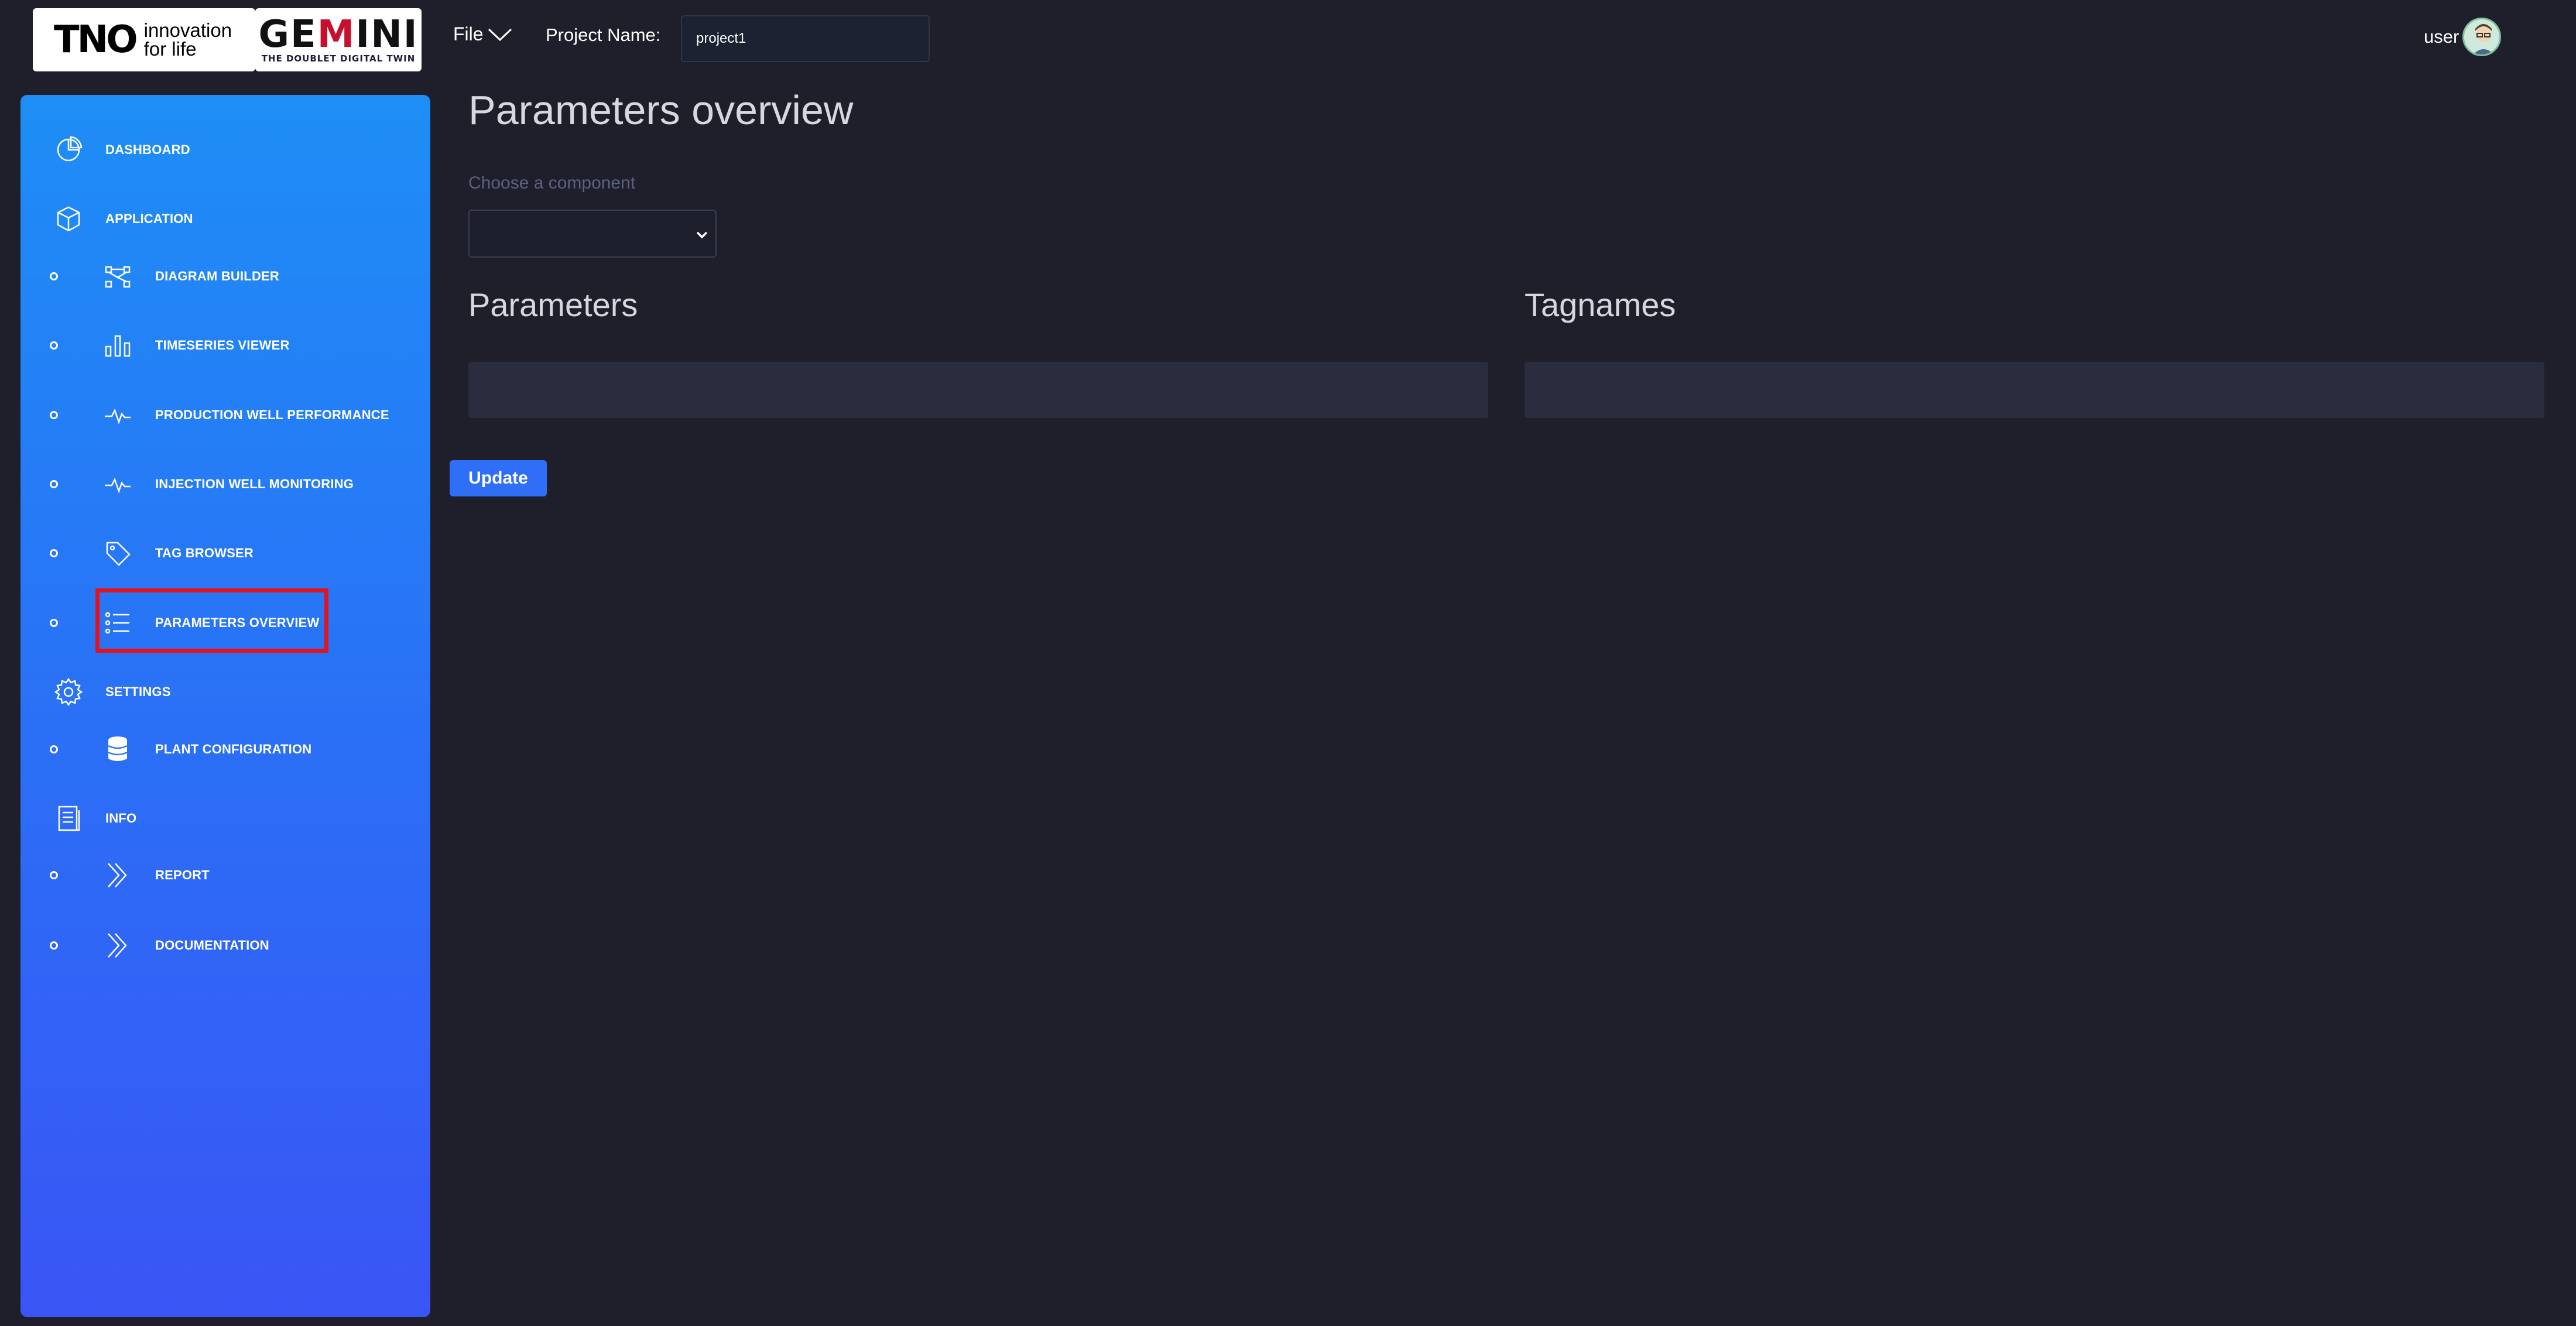 This screenshot has width=2576, height=1326. I want to click on sidebar-item-label: INJECTION WELL MONITORING, so click(254, 484).